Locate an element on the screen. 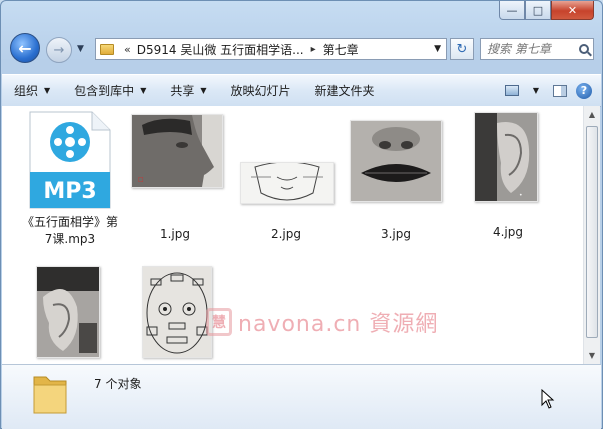  arrow-left-icon: ← is located at coordinates (25, 48).